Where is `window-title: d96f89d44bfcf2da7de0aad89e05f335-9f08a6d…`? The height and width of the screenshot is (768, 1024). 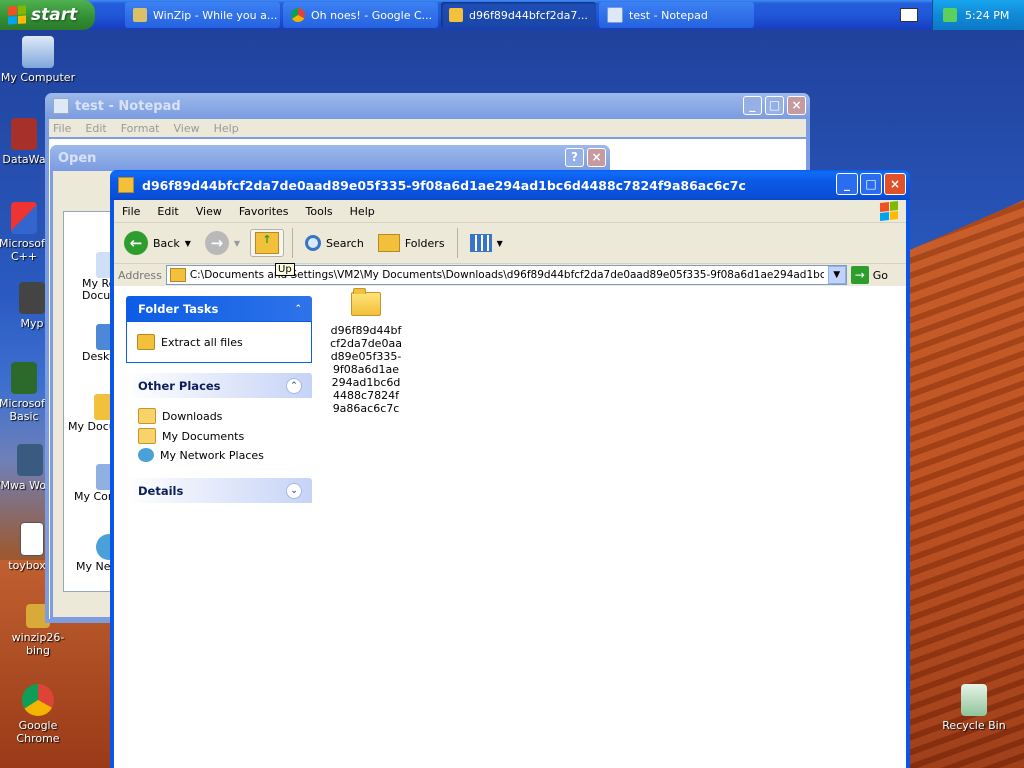 window-title: d96f89d44bfcf2da7de0aad89e05f335-9f08a6d… is located at coordinates (444, 185).